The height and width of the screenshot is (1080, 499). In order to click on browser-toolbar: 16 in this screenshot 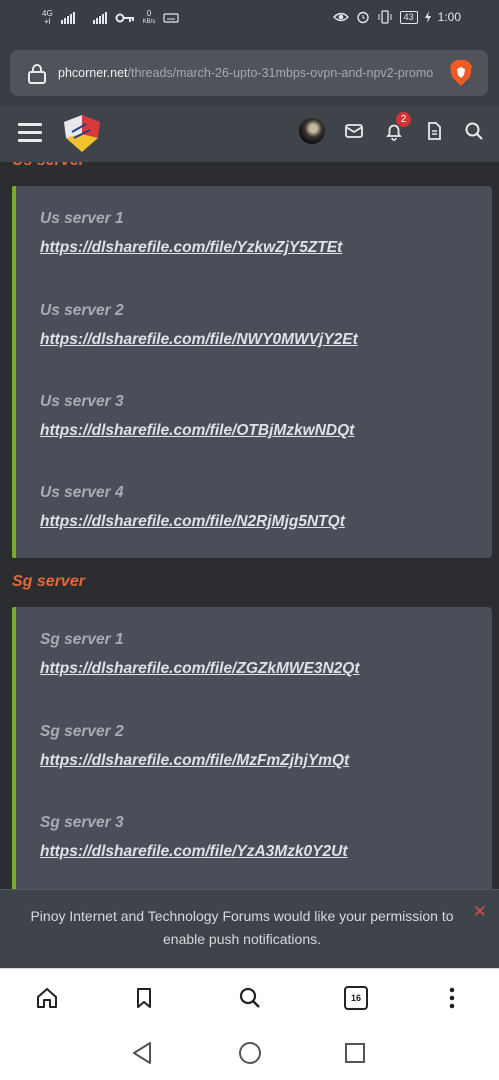, I will do `click(249, 997)`.